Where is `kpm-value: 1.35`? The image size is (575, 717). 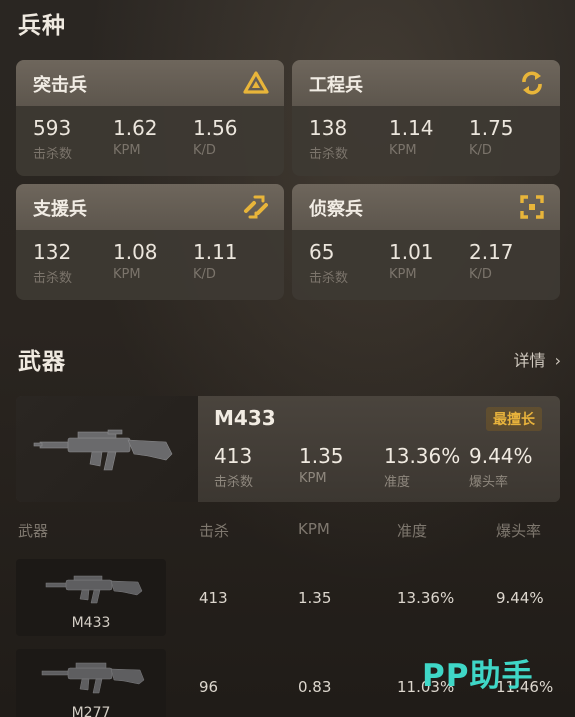 kpm-value: 1.35 is located at coordinates (315, 598).